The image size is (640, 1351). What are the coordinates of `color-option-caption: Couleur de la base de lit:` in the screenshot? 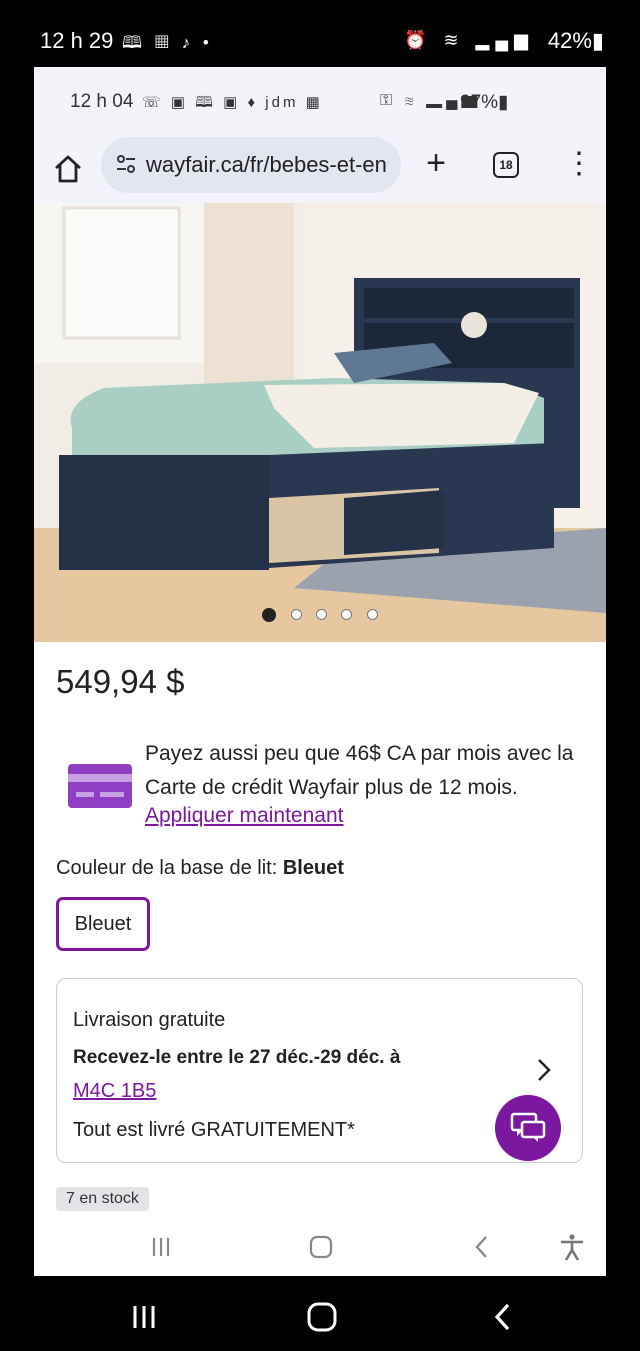 It's located at (169, 868).